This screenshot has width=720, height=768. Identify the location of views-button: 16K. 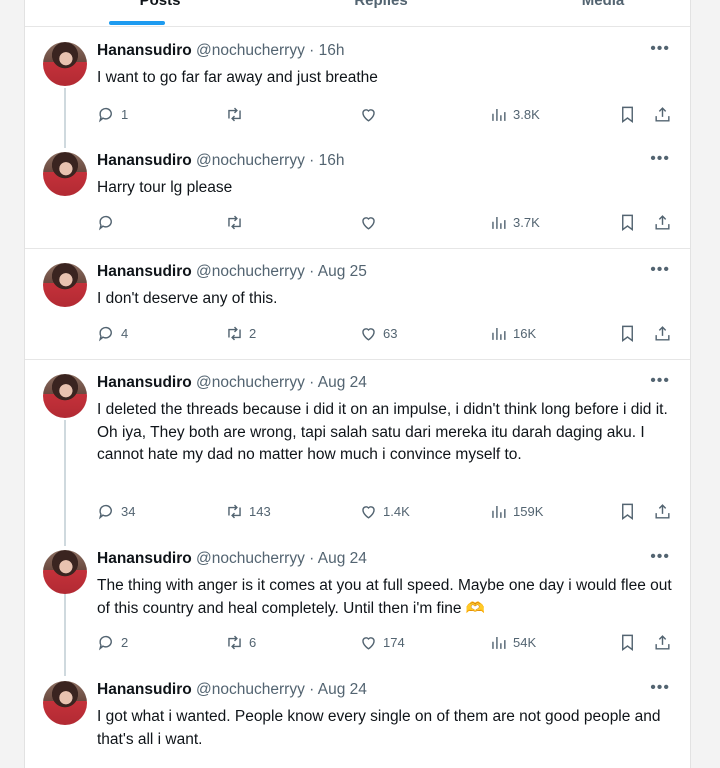
(512, 333).